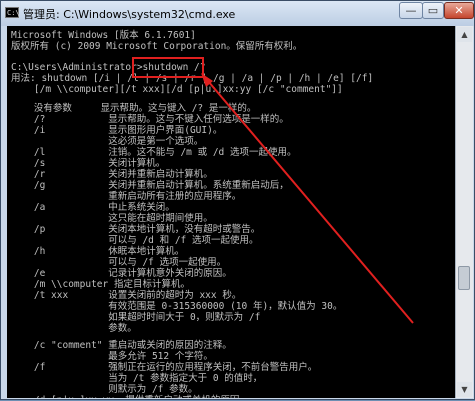  Describe the element at coordinates (464, 278) in the screenshot. I see `scrollbar-thumb` at that location.